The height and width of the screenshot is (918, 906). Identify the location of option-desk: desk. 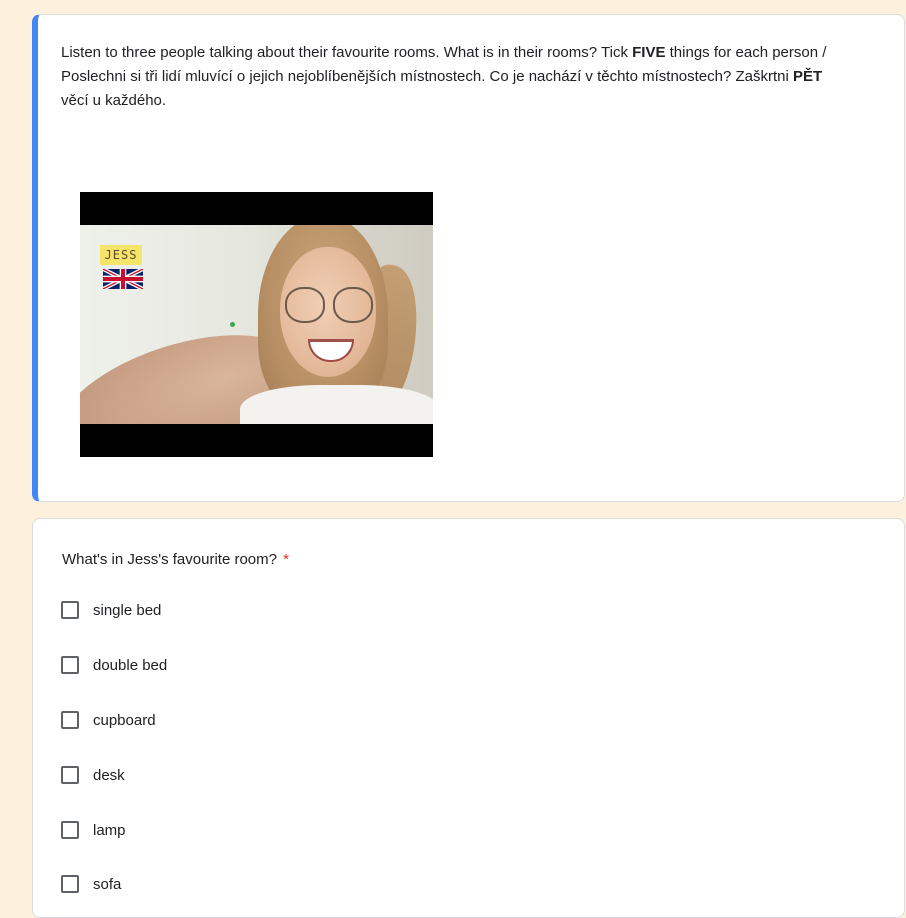
(93, 775).